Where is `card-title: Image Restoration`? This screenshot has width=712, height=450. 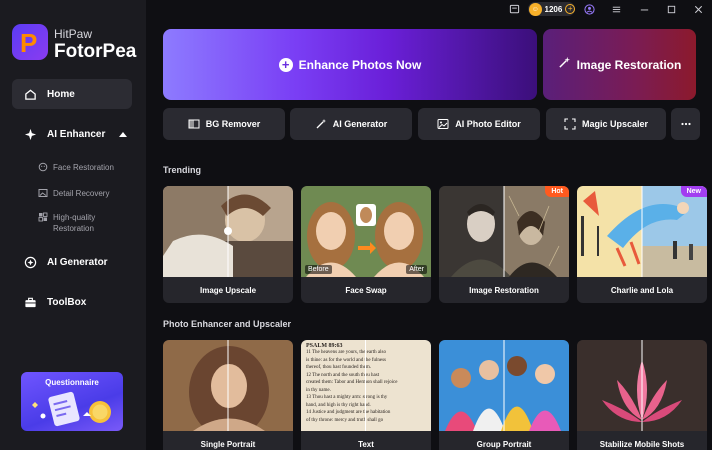
card-title: Image Restoration is located at coordinates (504, 290).